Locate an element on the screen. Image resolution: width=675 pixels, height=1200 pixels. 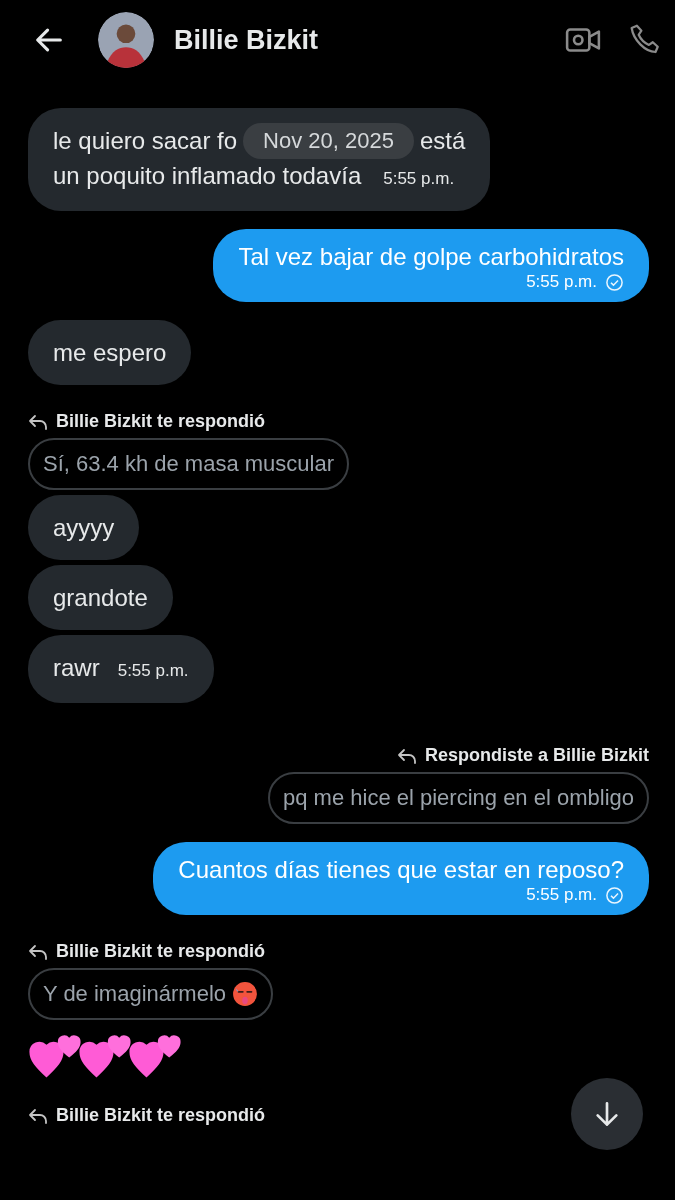
quoted-message: Y de imaginármelo is located at coordinates (151, 994).